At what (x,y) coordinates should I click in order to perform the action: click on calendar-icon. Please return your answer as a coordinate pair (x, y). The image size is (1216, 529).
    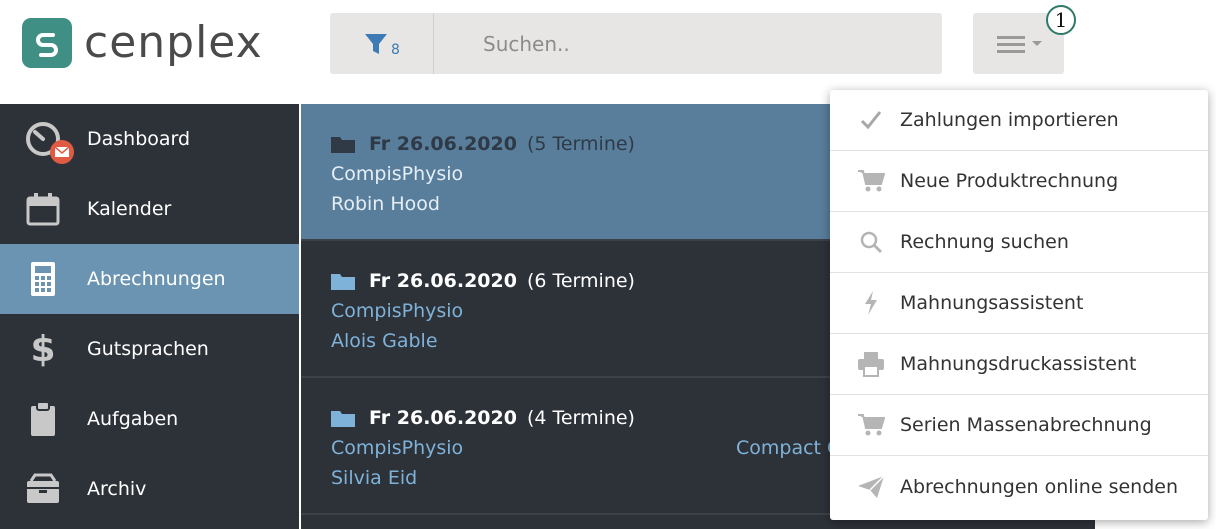
    Looking at the image, I should click on (43, 209).